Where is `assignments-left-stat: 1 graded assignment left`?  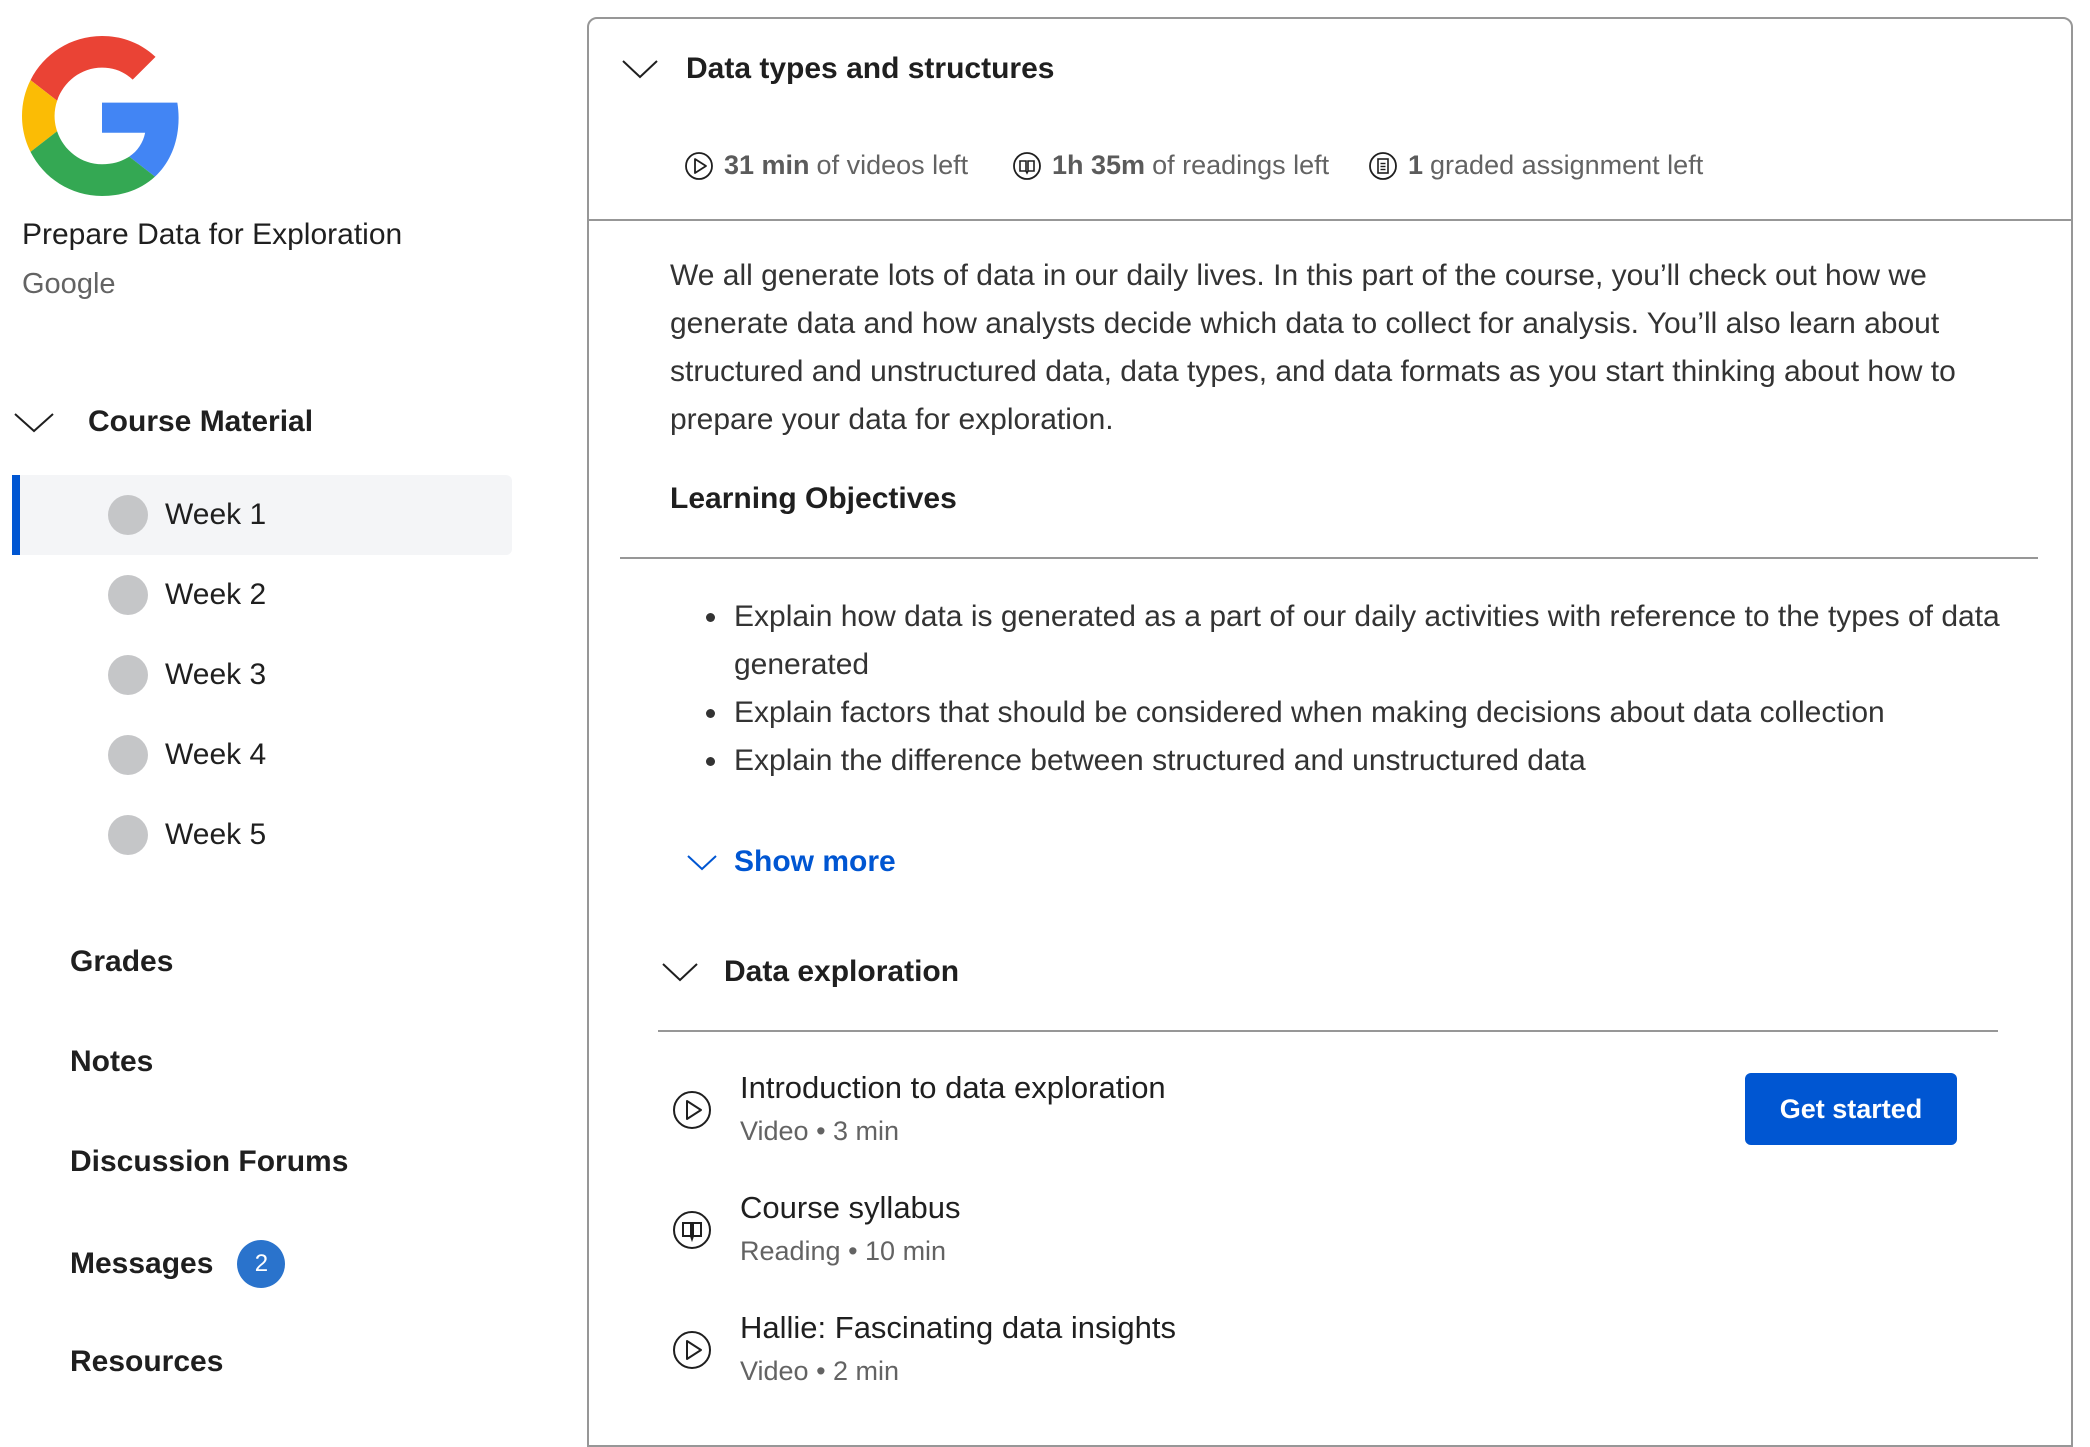
assignments-left-stat: 1 graded assignment left is located at coordinates (1535, 165).